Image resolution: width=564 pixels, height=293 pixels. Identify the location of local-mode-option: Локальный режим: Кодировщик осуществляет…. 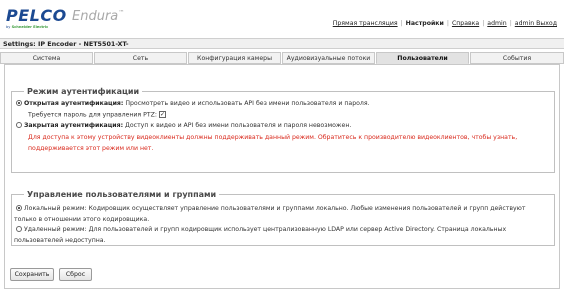
(270, 208).